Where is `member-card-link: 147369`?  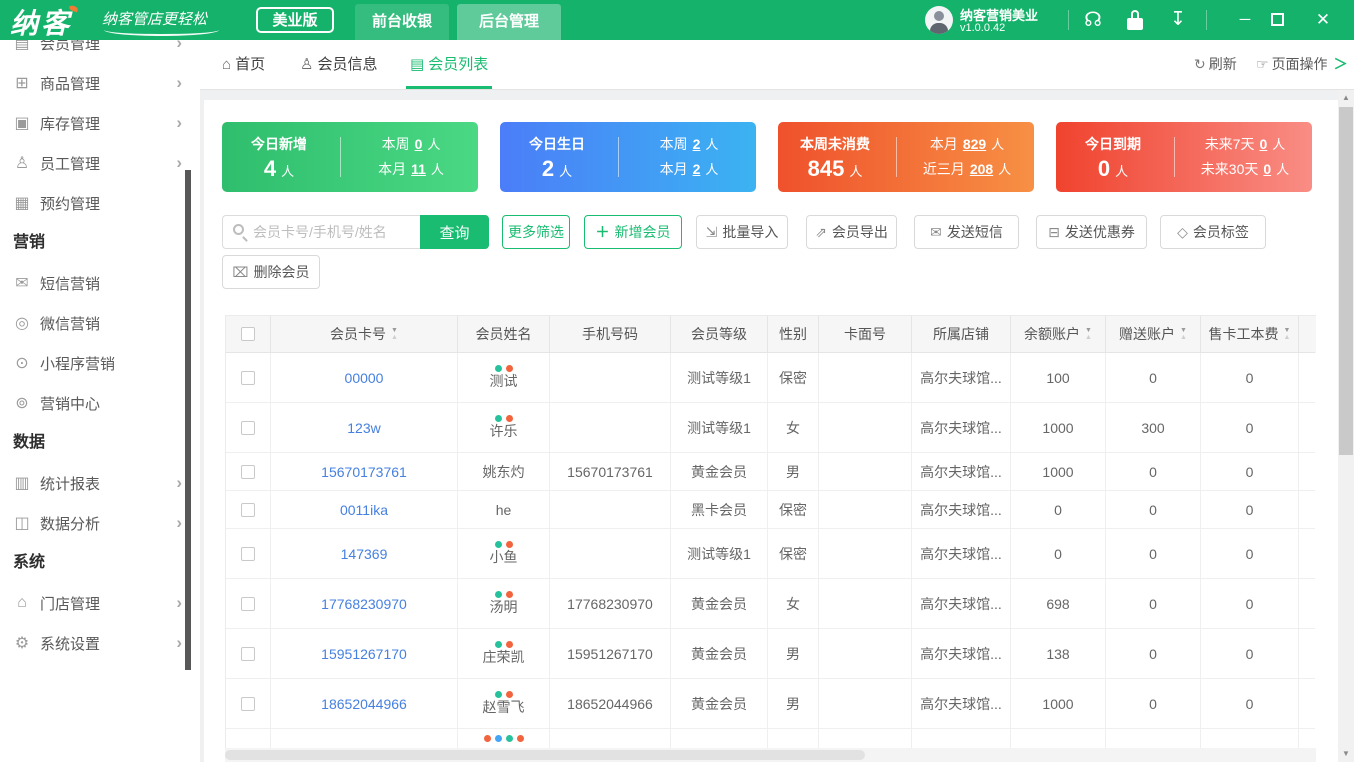
member-card-link: 147369 is located at coordinates (364, 554).